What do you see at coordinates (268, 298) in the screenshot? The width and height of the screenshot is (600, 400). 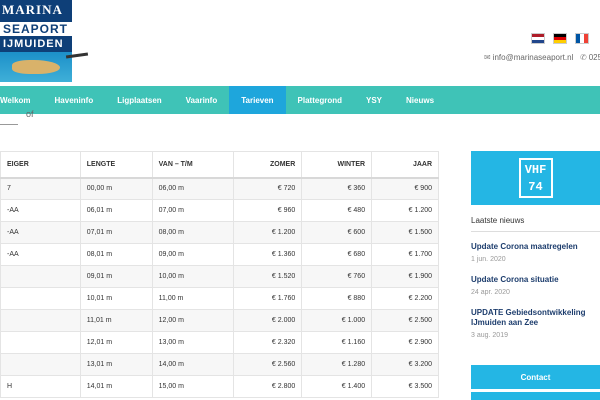 I see `cell-zomer: € 1.760` at bounding box center [268, 298].